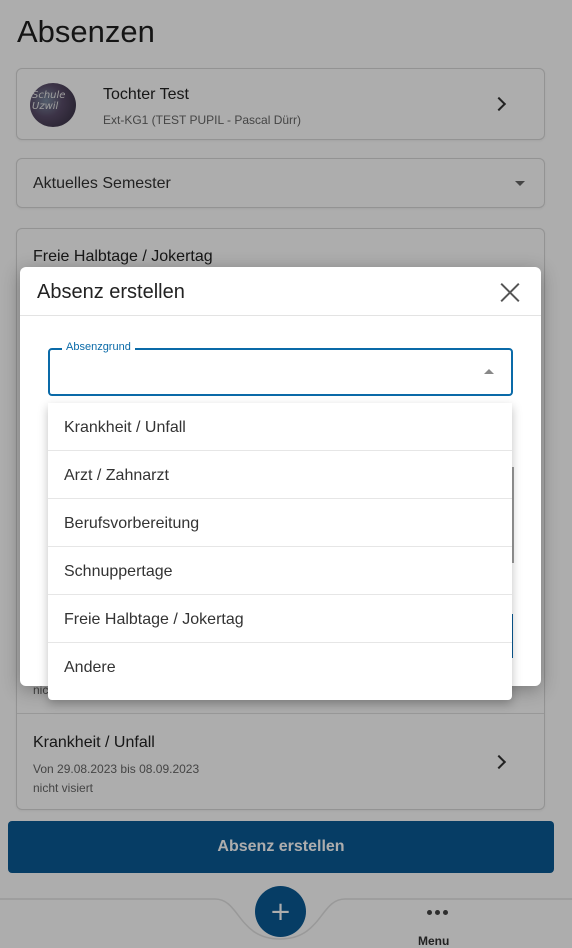  Describe the element at coordinates (513, 515) in the screenshot. I see `field-edge` at that location.